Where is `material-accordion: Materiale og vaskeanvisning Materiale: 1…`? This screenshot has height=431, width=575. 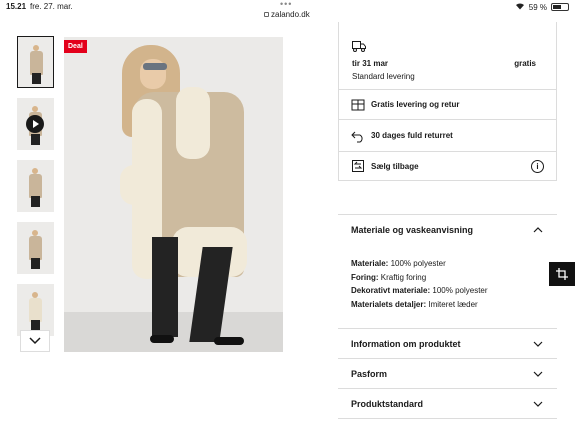
material-accordion: Materiale og vaskeanvisning Materiale: 1… is located at coordinates (447, 262).